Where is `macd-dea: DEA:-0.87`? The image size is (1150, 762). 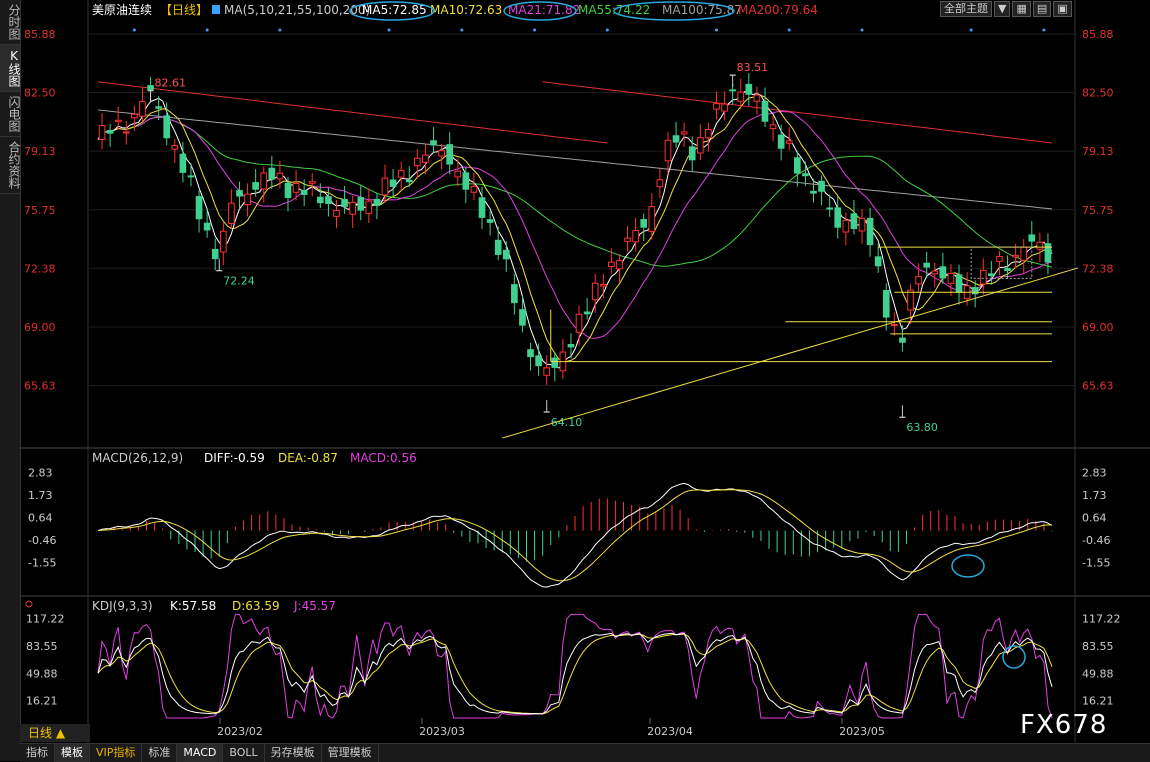
macd-dea: DEA:-0.87 is located at coordinates (308, 458).